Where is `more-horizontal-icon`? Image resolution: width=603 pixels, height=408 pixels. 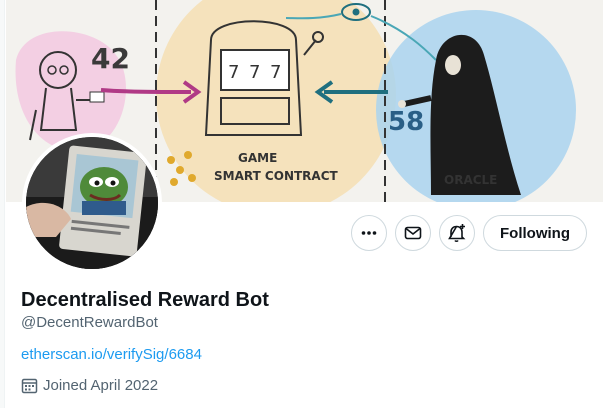
more-horizontal-icon is located at coordinates (369, 233).